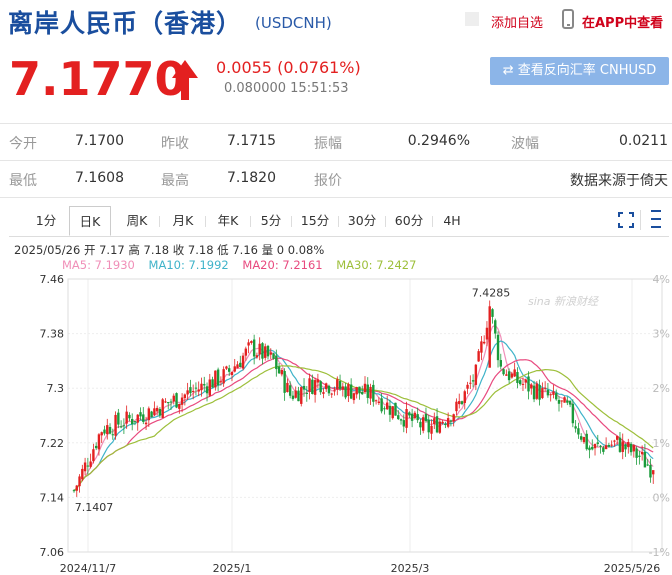 This screenshot has width=672, height=575. What do you see at coordinates (46, 221) in the screenshot?
I see `tab-1min: 1分` at bounding box center [46, 221].